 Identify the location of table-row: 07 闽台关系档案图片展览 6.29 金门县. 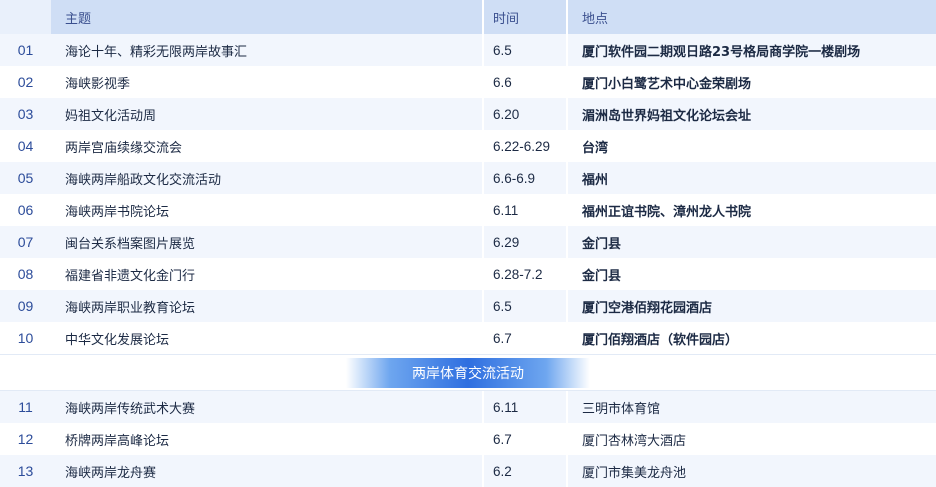
(468, 242).